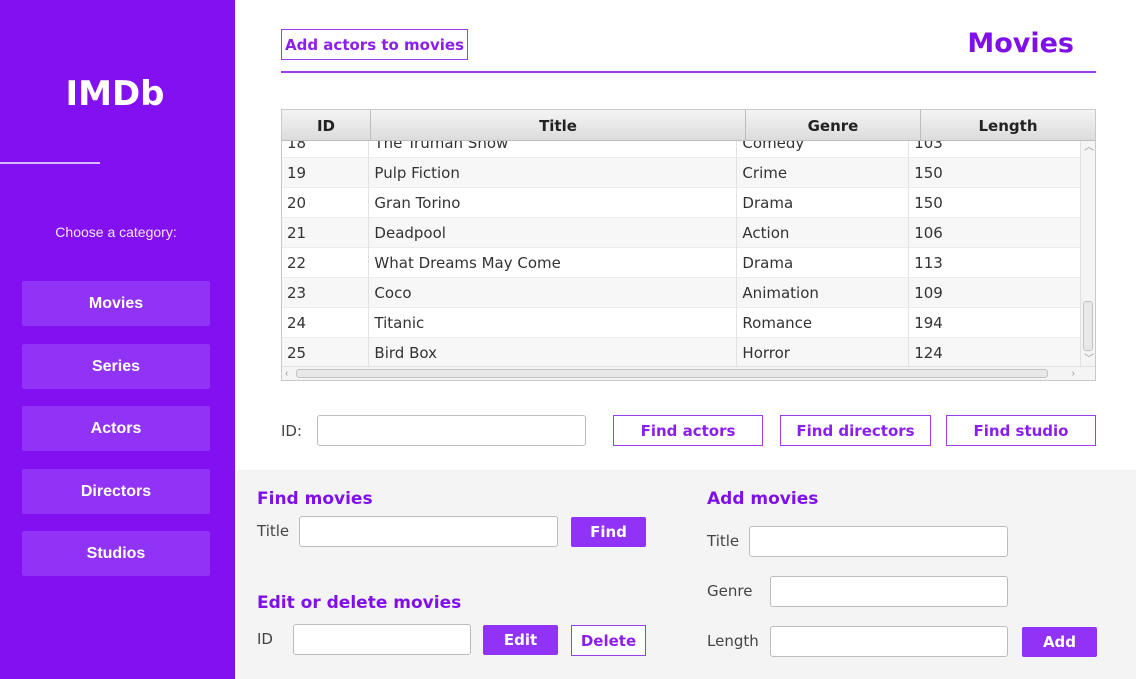 This screenshot has width=1136, height=679. I want to click on id-input, so click(451, 430).